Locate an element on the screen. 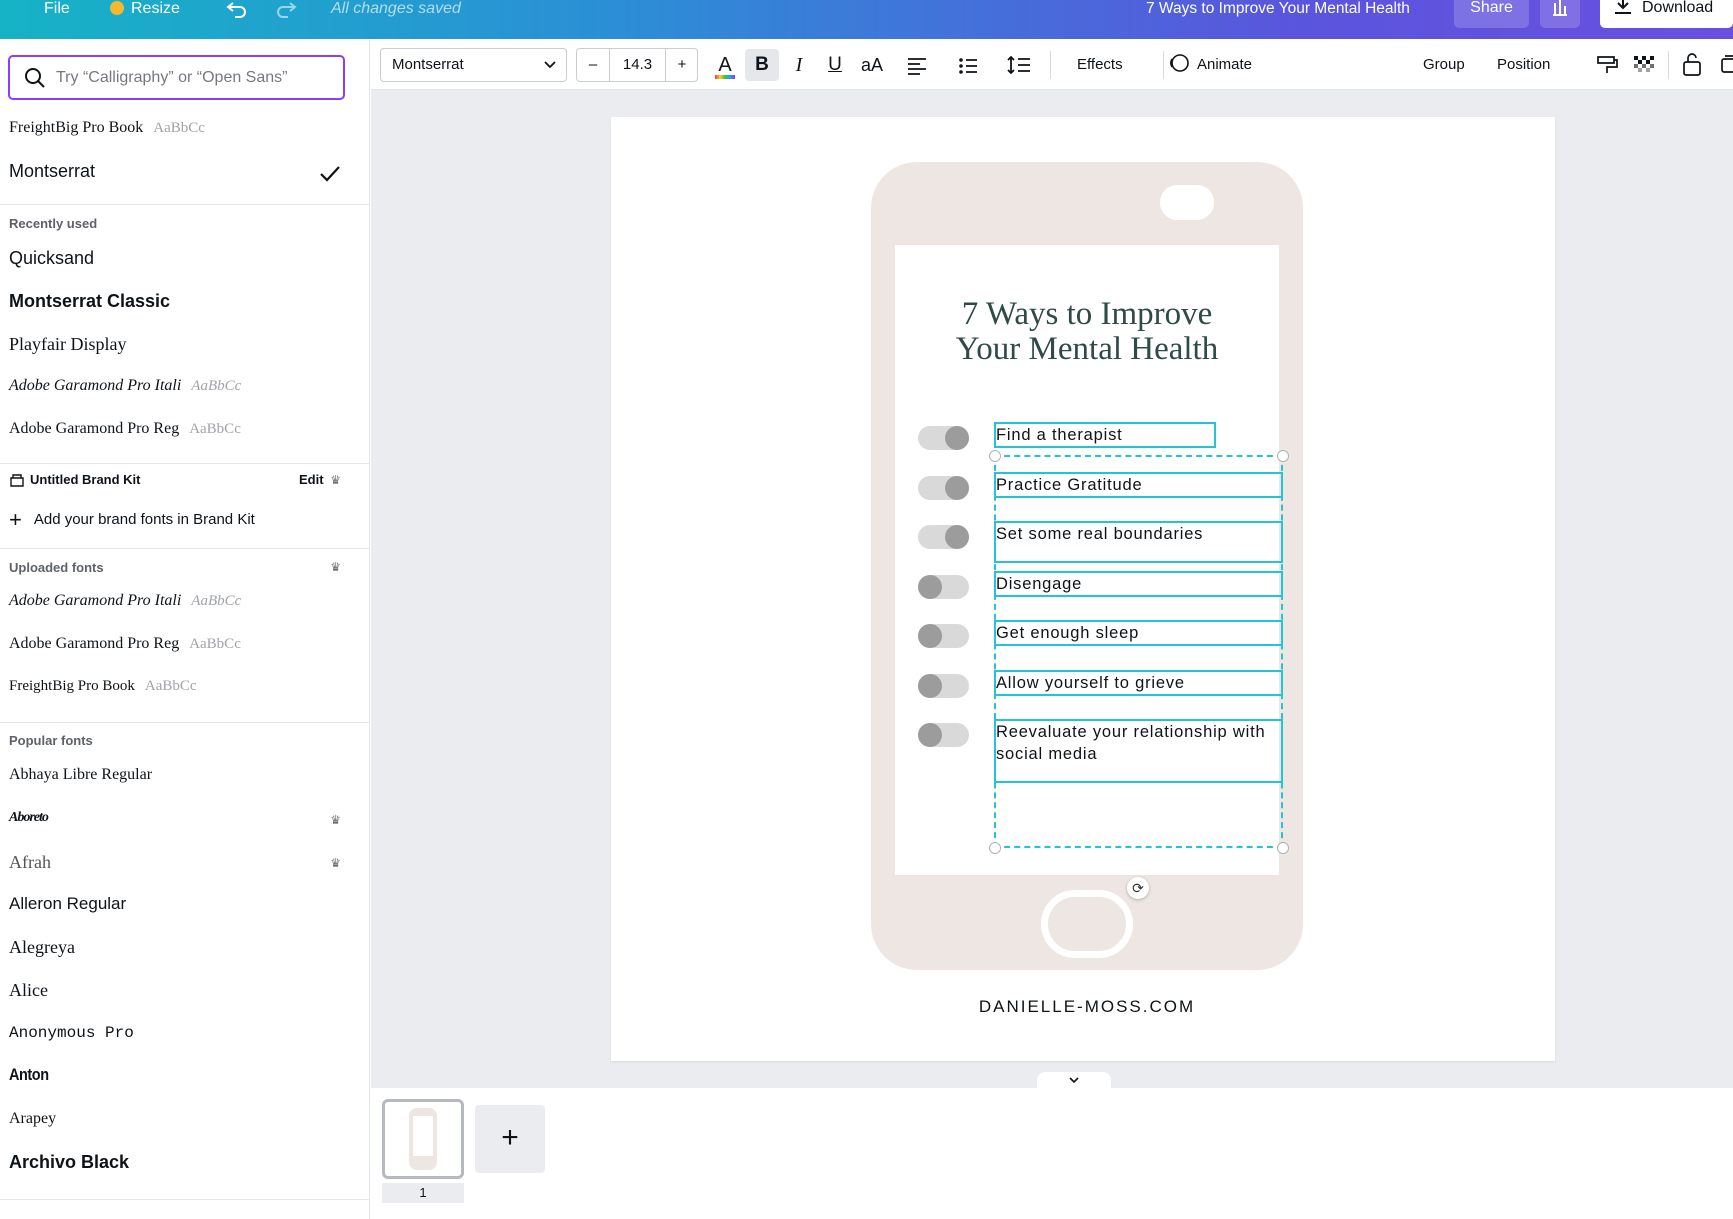  uploaded-fonts-heading: Uploaded fonts is located at coordinates (56, 567).